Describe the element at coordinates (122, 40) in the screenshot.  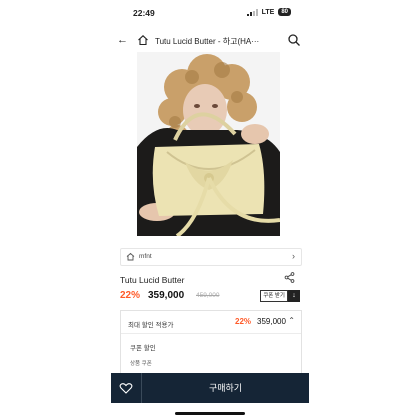
I see `back-icon: ←` at that location.